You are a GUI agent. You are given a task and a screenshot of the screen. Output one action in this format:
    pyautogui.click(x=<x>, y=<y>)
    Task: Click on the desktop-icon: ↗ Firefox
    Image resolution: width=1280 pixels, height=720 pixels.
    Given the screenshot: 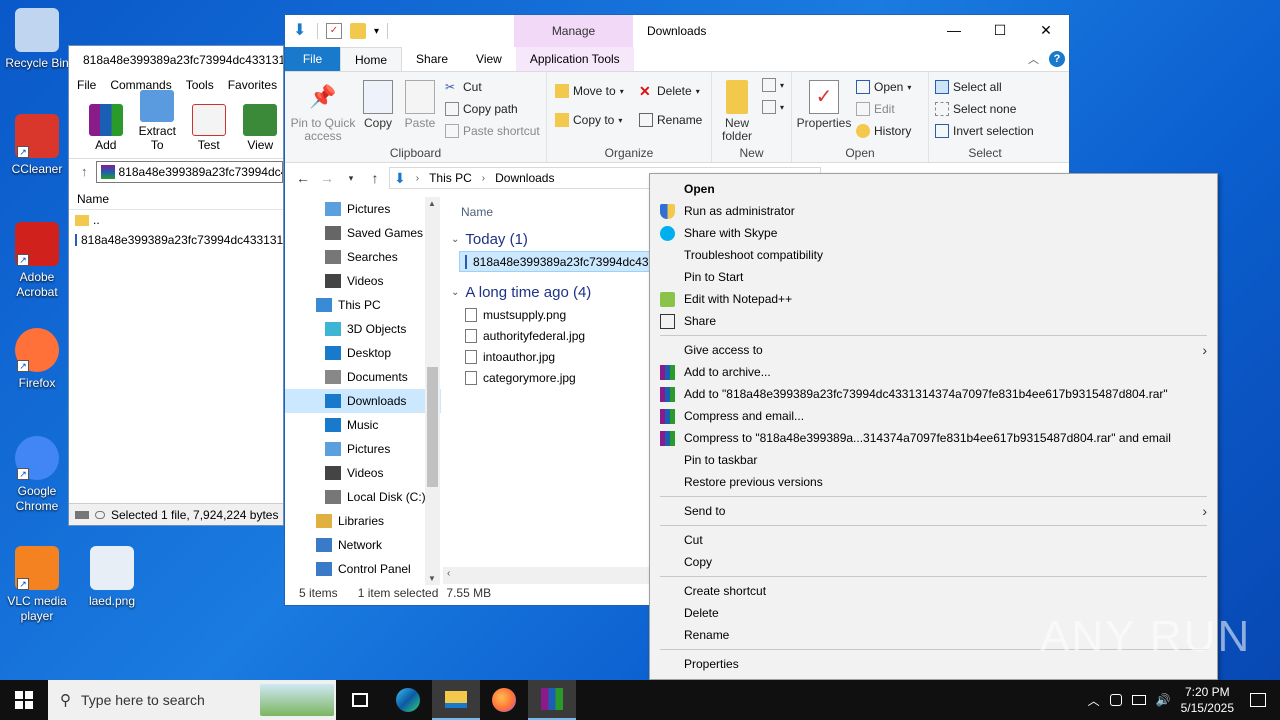 What is the action you would take?
    pyautogui.click(x=37, y=359)
    